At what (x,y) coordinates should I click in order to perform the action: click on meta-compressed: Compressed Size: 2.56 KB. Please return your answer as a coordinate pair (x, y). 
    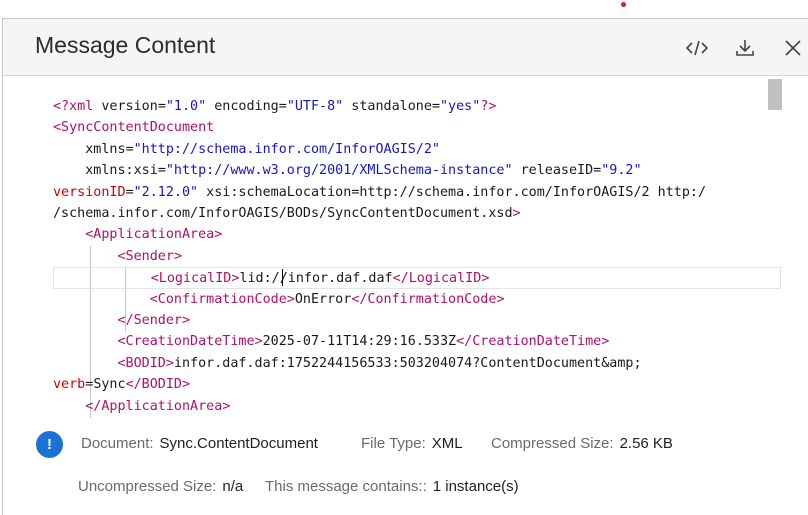
    Looking at the image, I should click on (582, 443).